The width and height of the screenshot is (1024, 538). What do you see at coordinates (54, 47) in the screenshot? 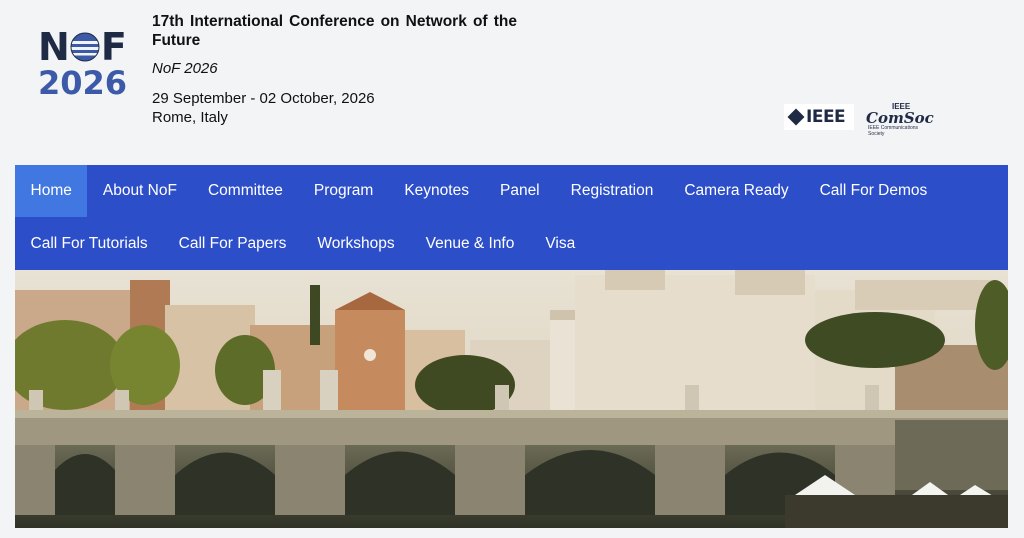
I see `logo-letter-n: N` at bounding box center [54, 47].